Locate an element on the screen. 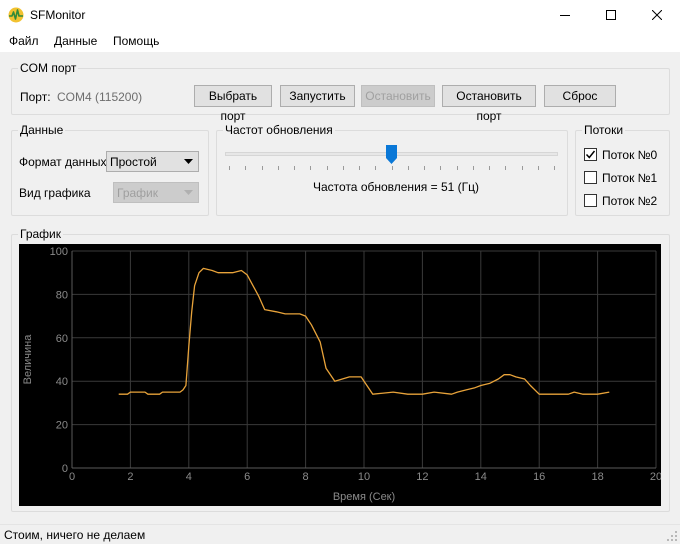 The image size is (680, 544). data-format-label: Формат данных is located at coordinates (63, 162).